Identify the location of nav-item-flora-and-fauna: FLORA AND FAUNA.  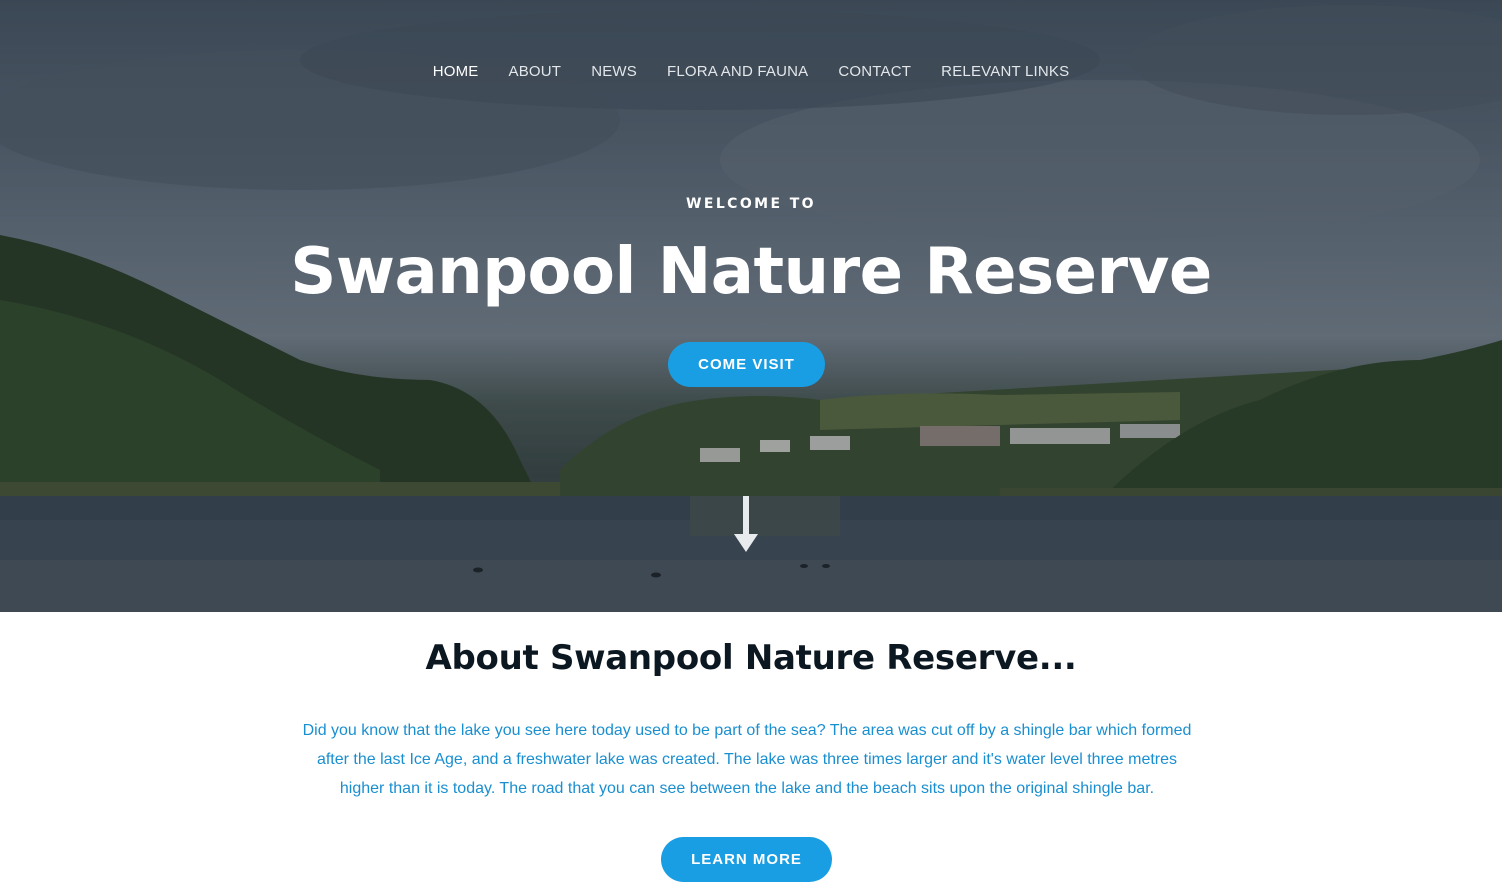
(737, 72).